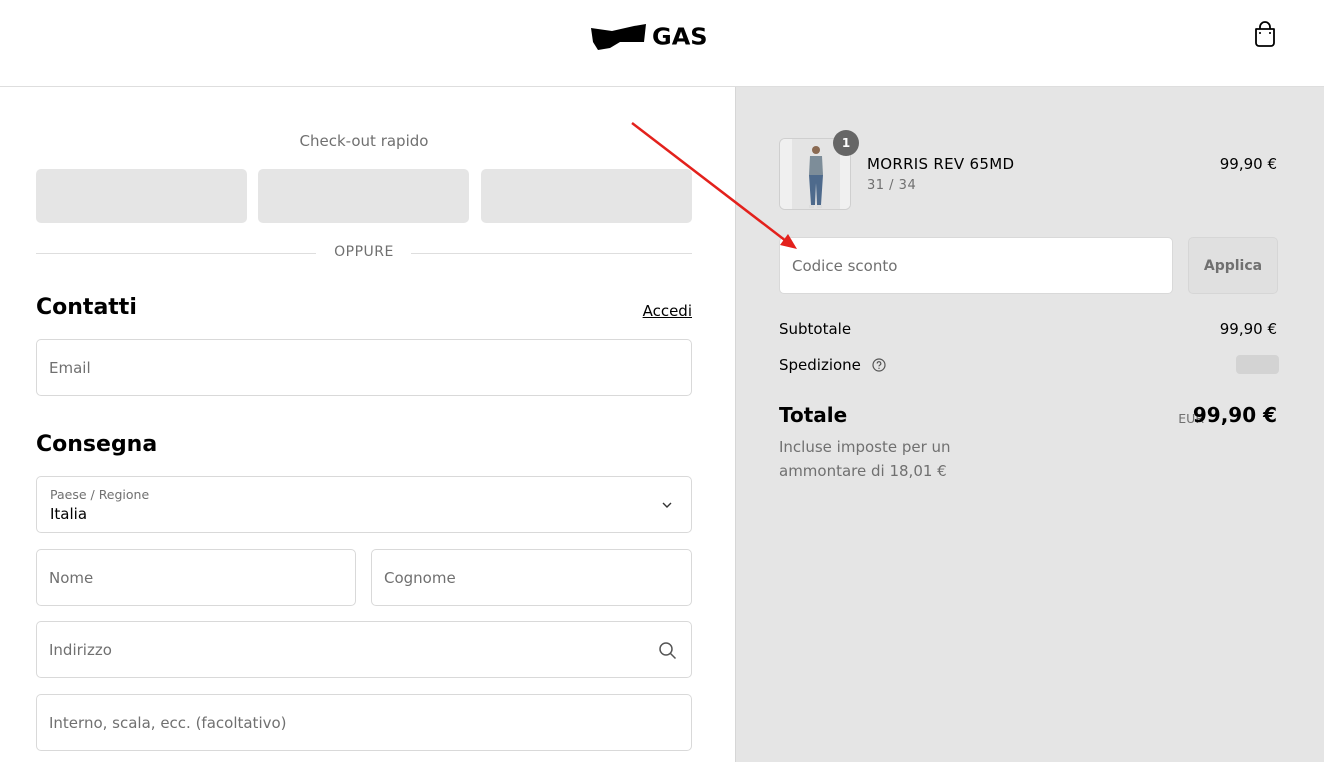  Describe the element at coordinates (667, 311) in the screenshot. I see `login-link: Accedi` at that location.